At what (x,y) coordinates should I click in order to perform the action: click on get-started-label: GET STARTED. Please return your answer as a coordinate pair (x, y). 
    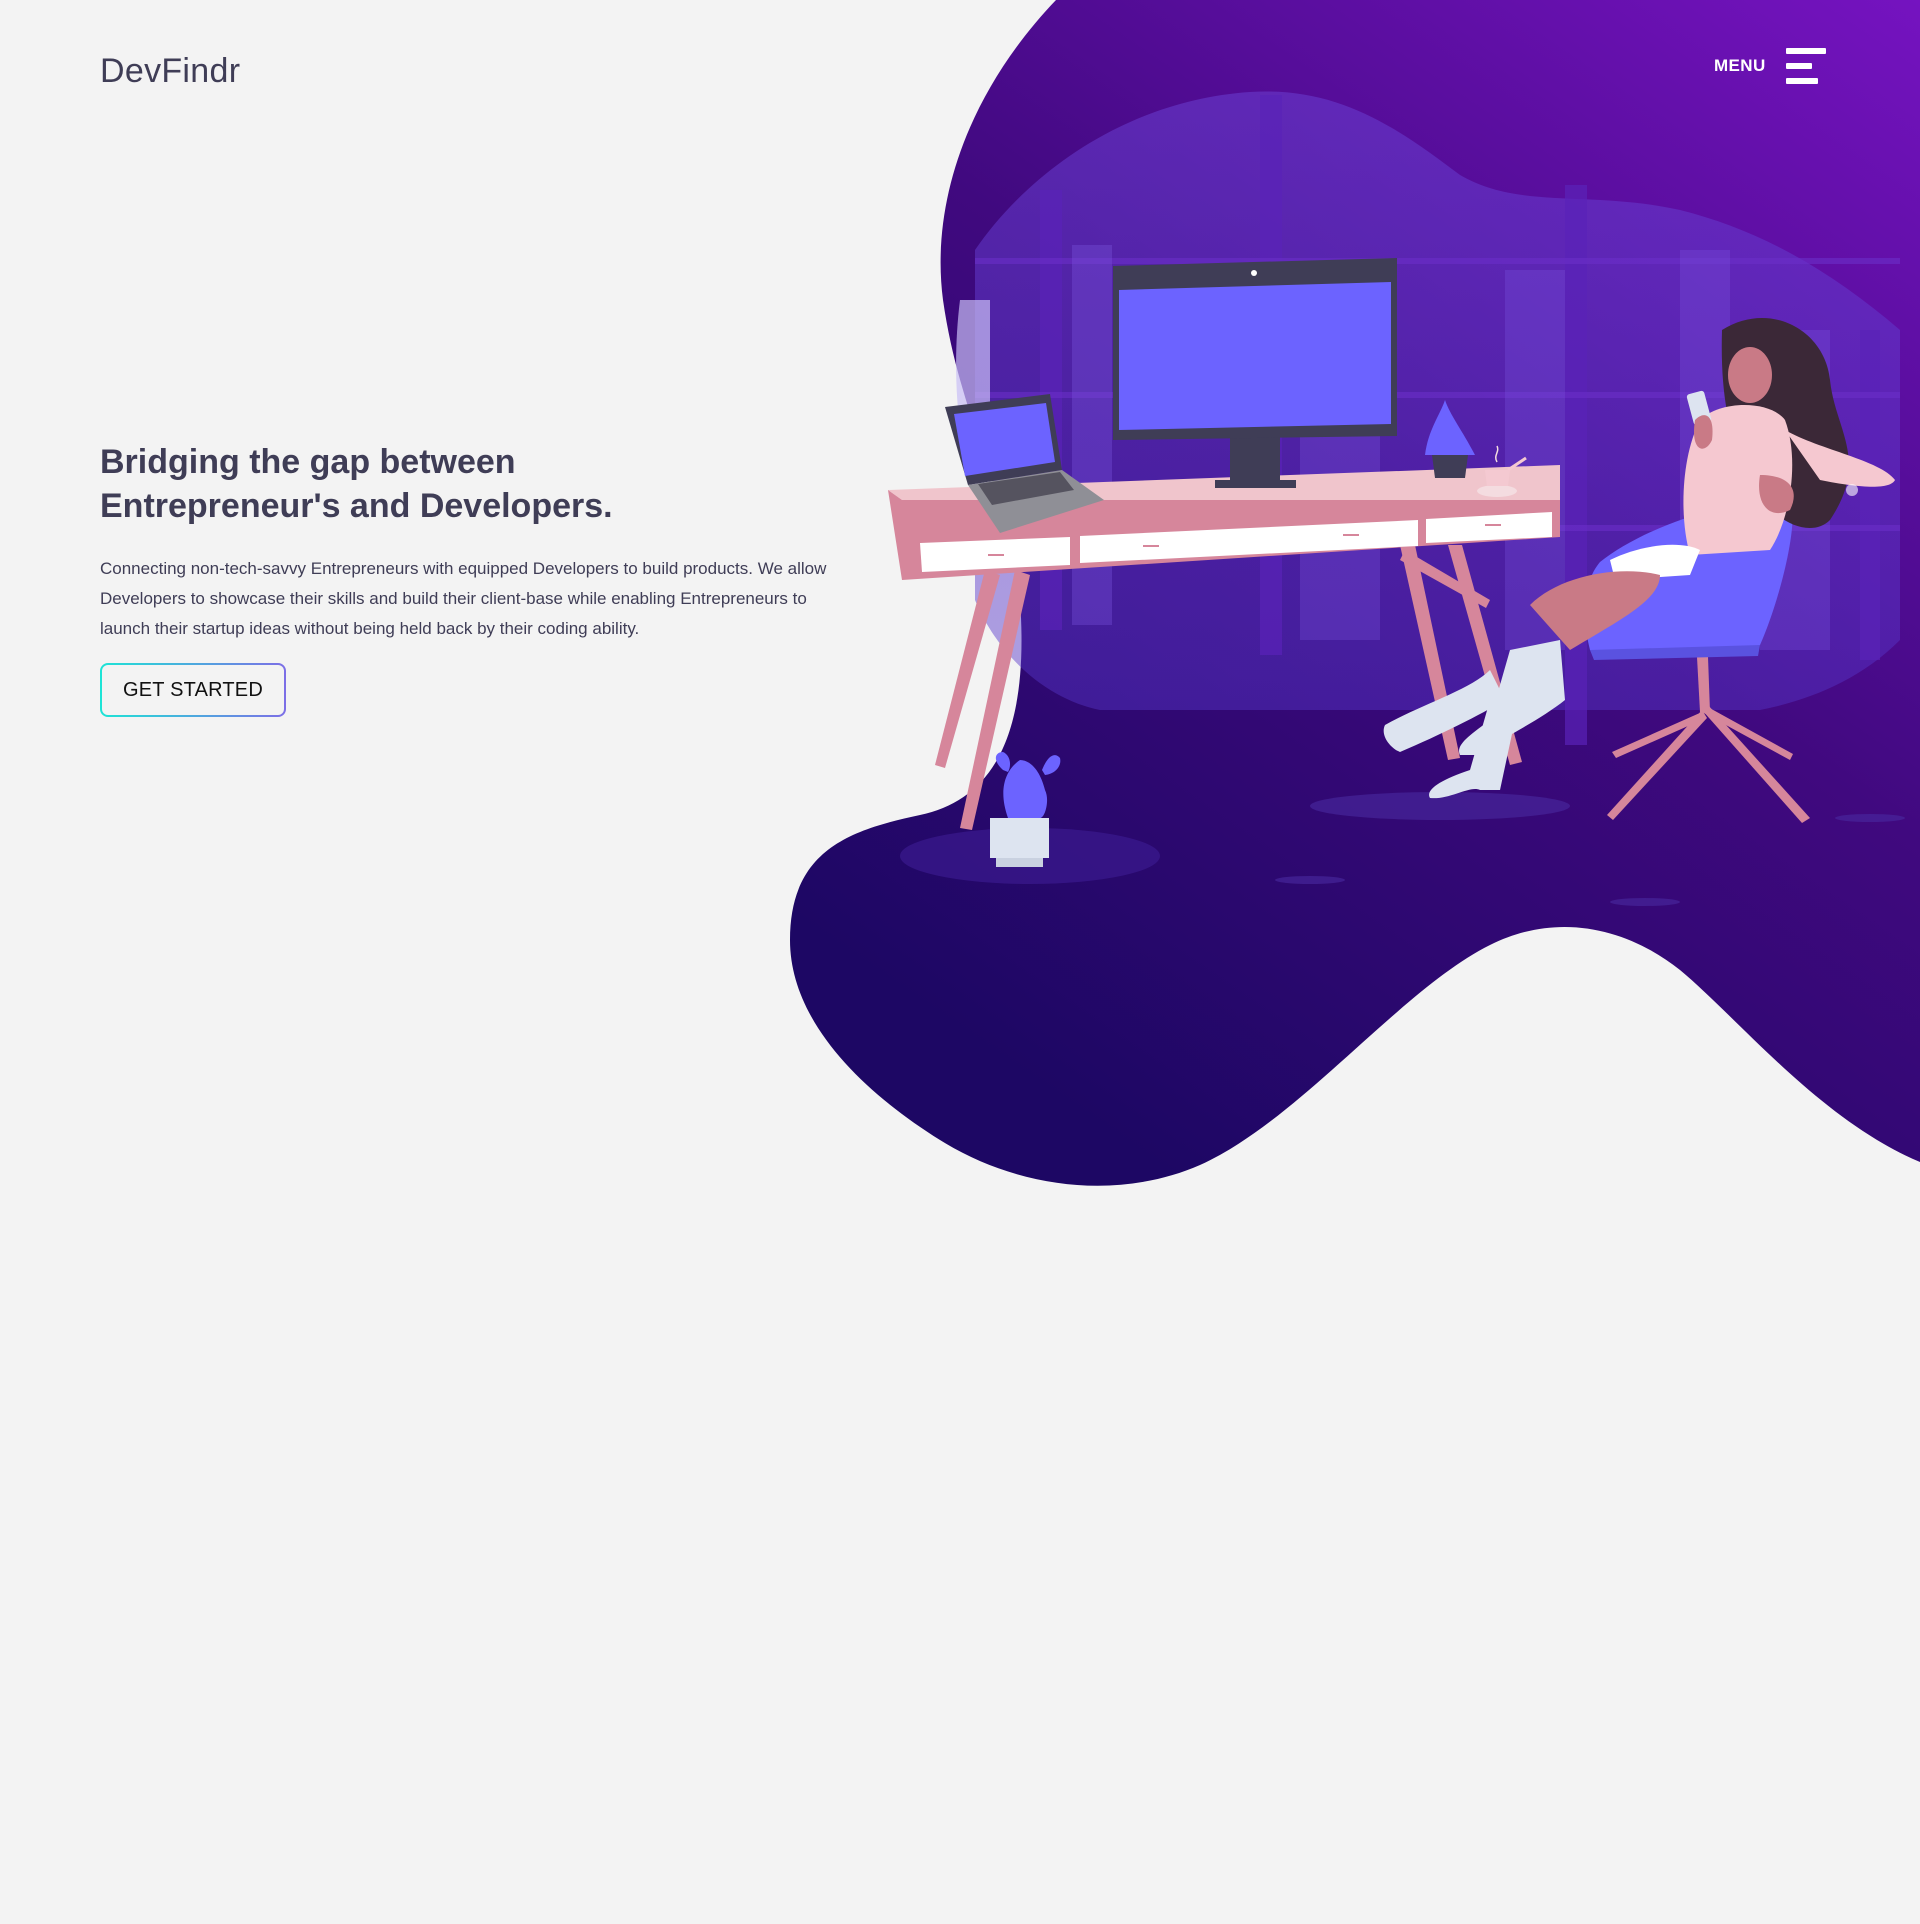
    Looking at the image, I should click on (193, 690).